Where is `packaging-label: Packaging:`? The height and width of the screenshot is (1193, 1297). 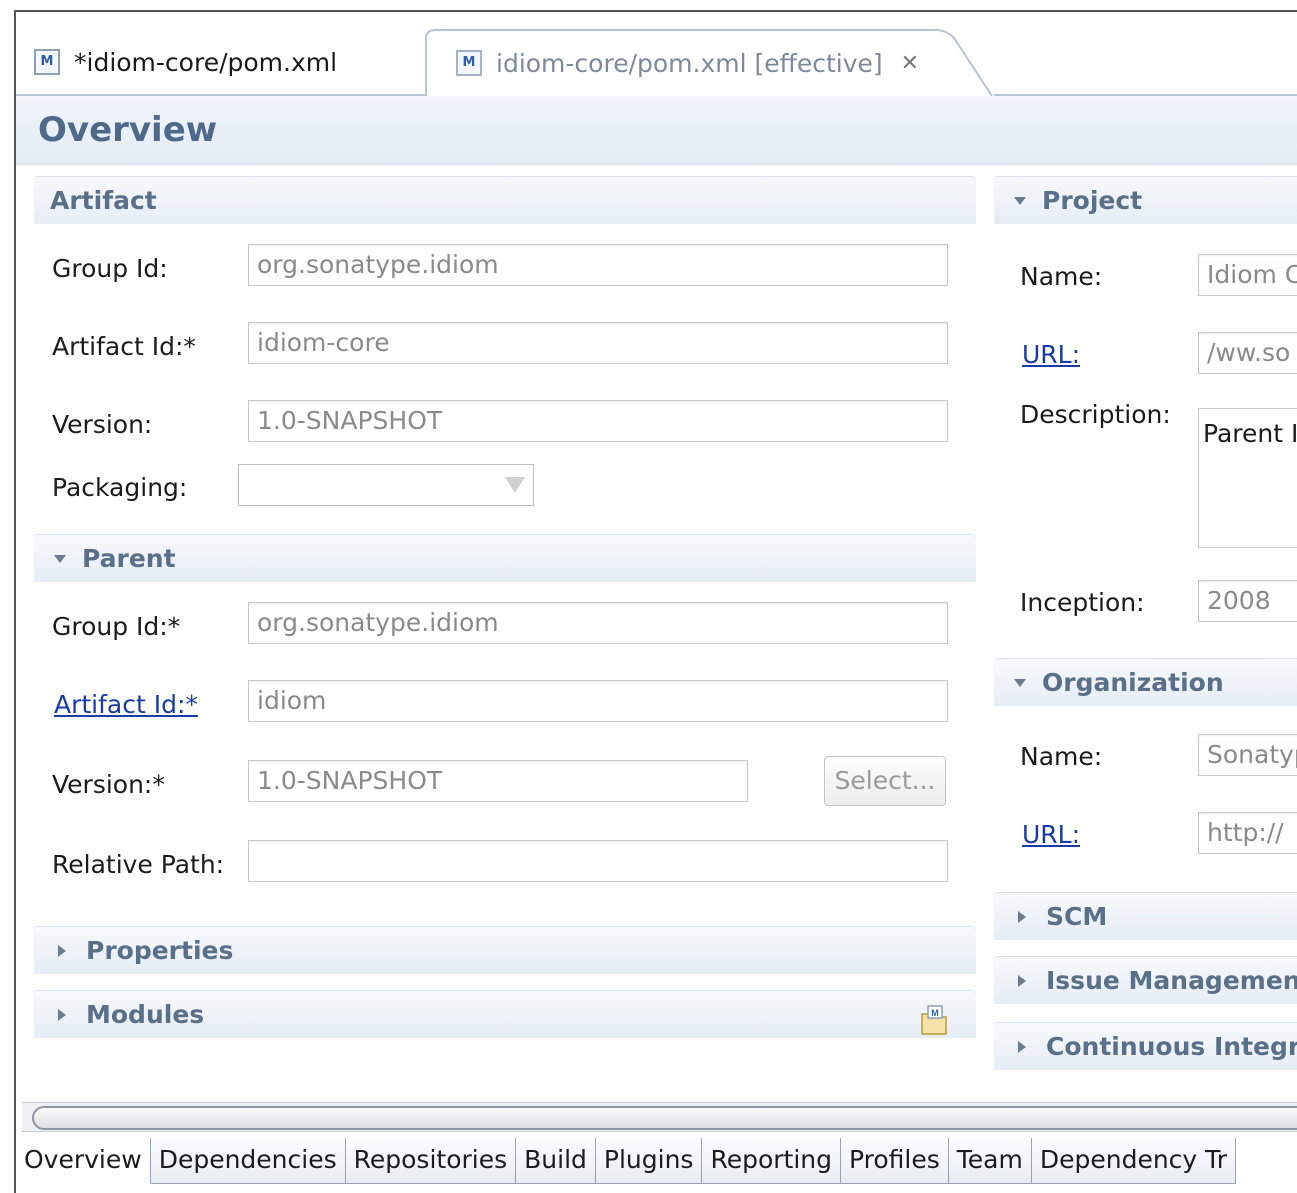
packaging-label: Packaging: is located at coordinates (120, 487).